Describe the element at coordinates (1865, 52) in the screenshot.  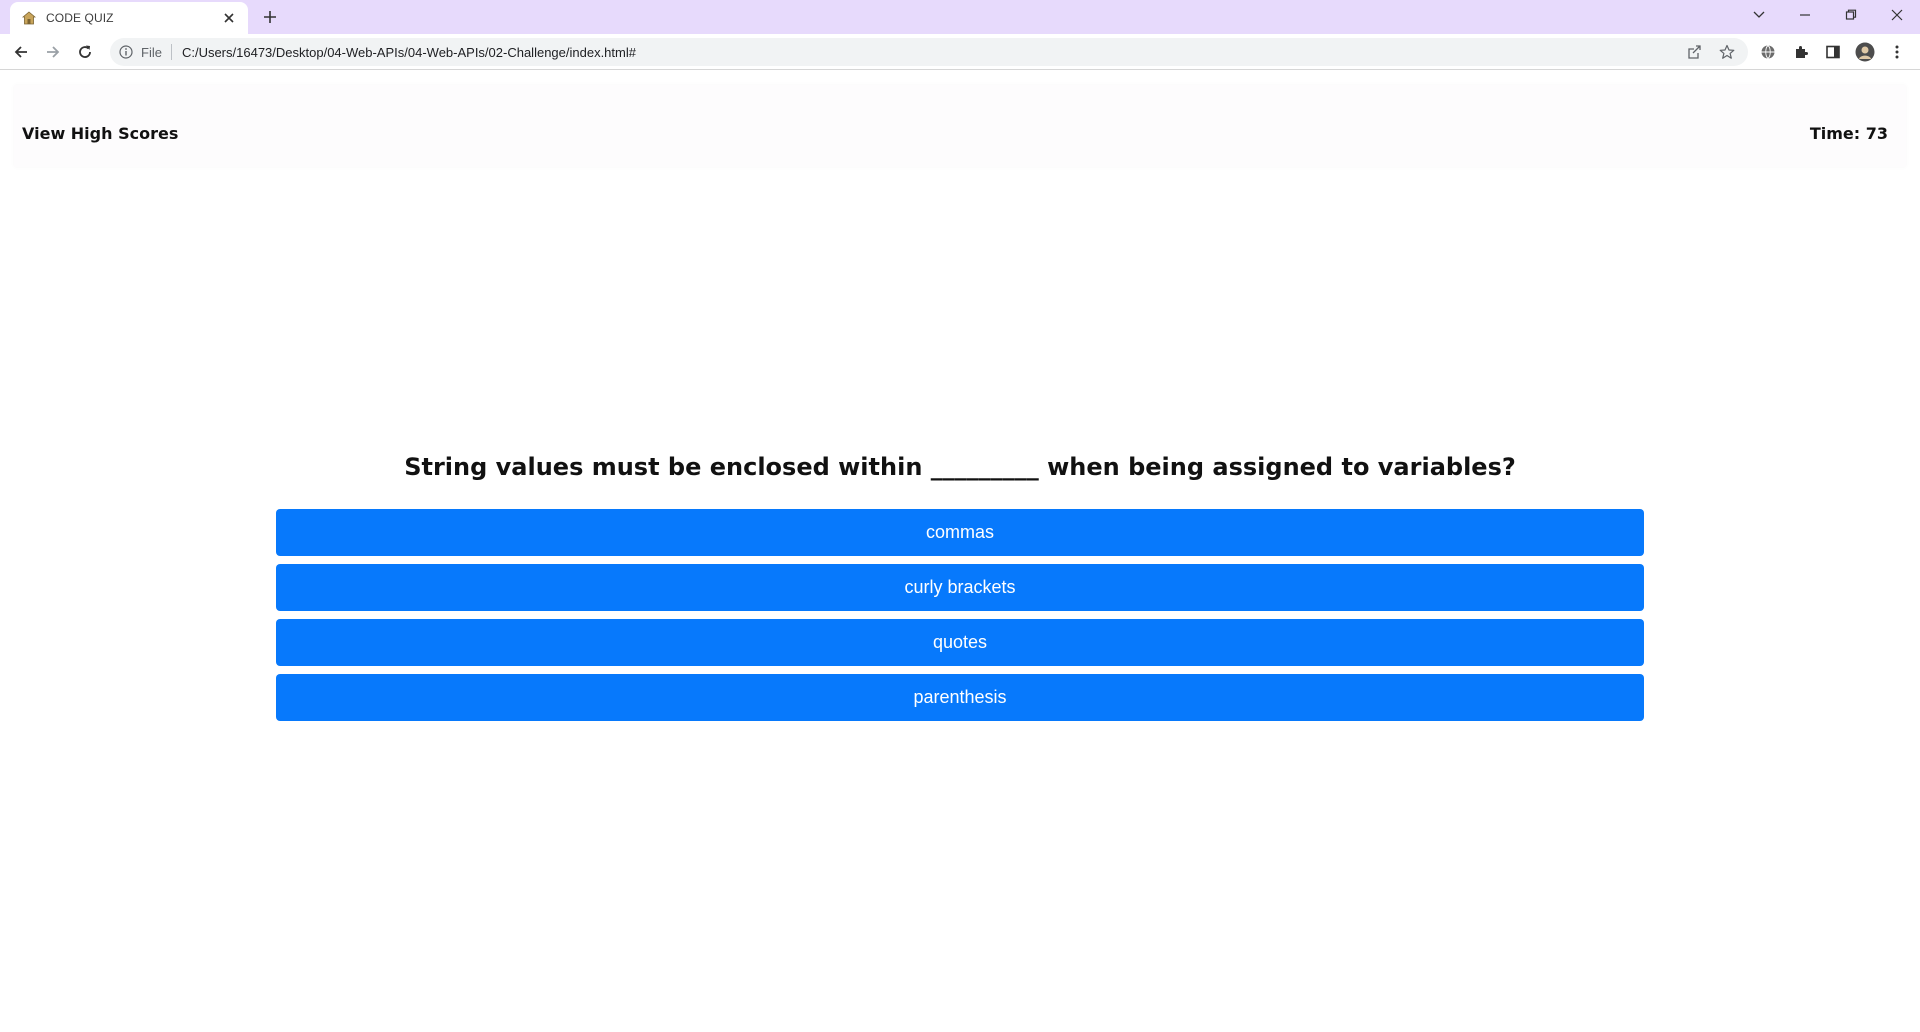
I see `profile-avatar-icon` at that location.